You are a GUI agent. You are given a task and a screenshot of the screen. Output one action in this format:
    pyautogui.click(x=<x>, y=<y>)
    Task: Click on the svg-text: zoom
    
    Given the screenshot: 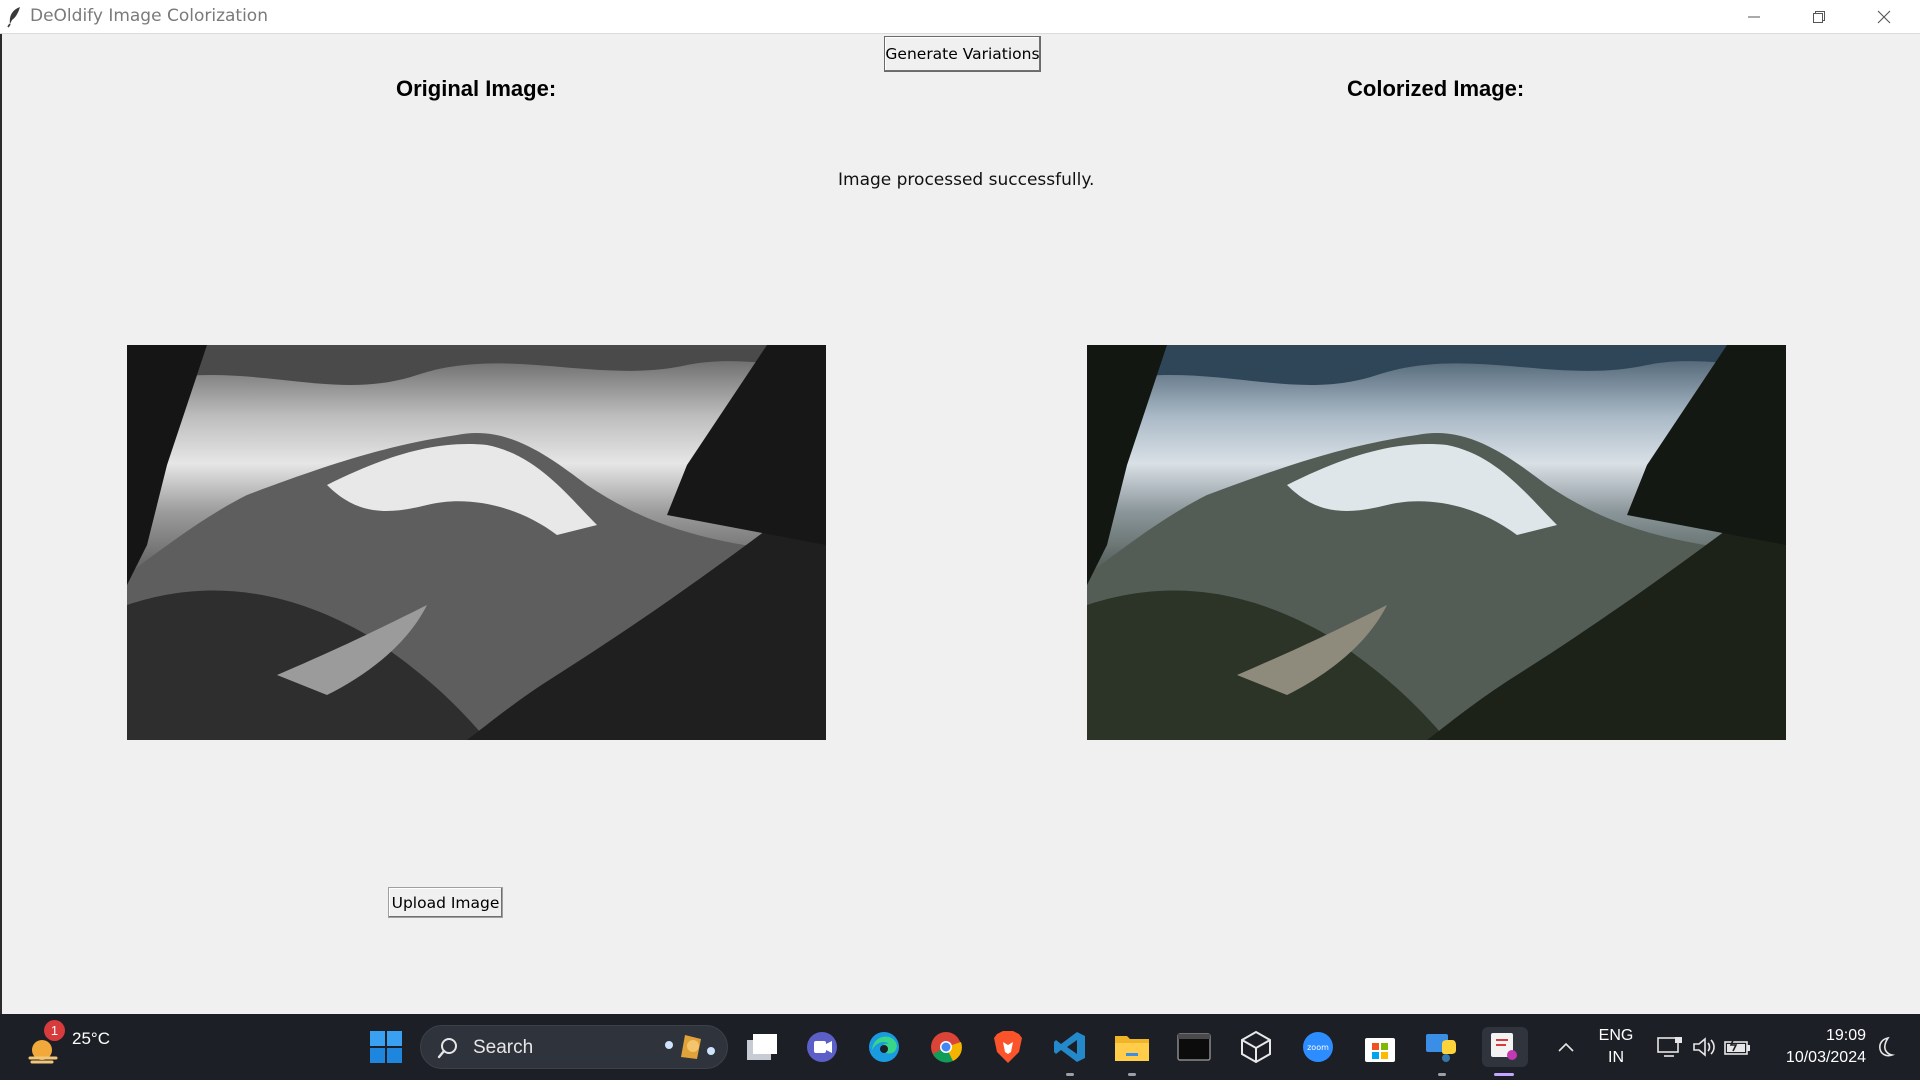 What is the action you would take?
    pyautogui.click(x=1318, y=1047)
    